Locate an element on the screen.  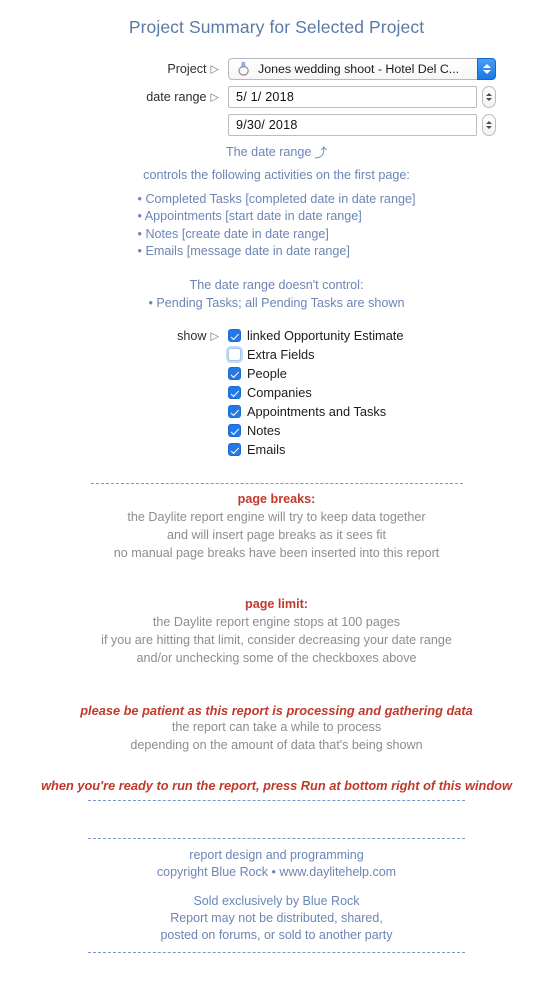
show-row-3: Companies is located at coordinates (276, 392).